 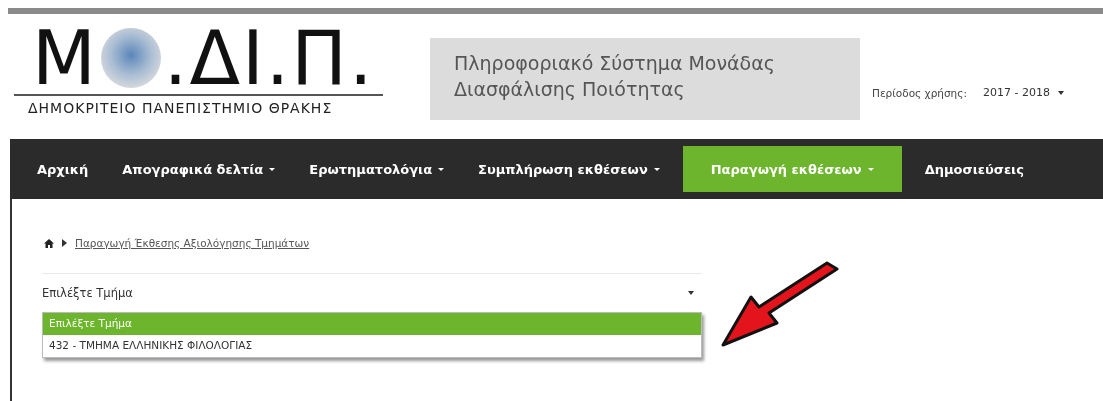 What do you see at coordinates (372, 346) in the screenshot?
I see `dropdown-option: 432 - ΤΜΗΜΑ ΕΛΛΗΝΙΚΗΣ ΦΙΛΟΛΟΓΙΑΣ` at bounding box center [372, 346].